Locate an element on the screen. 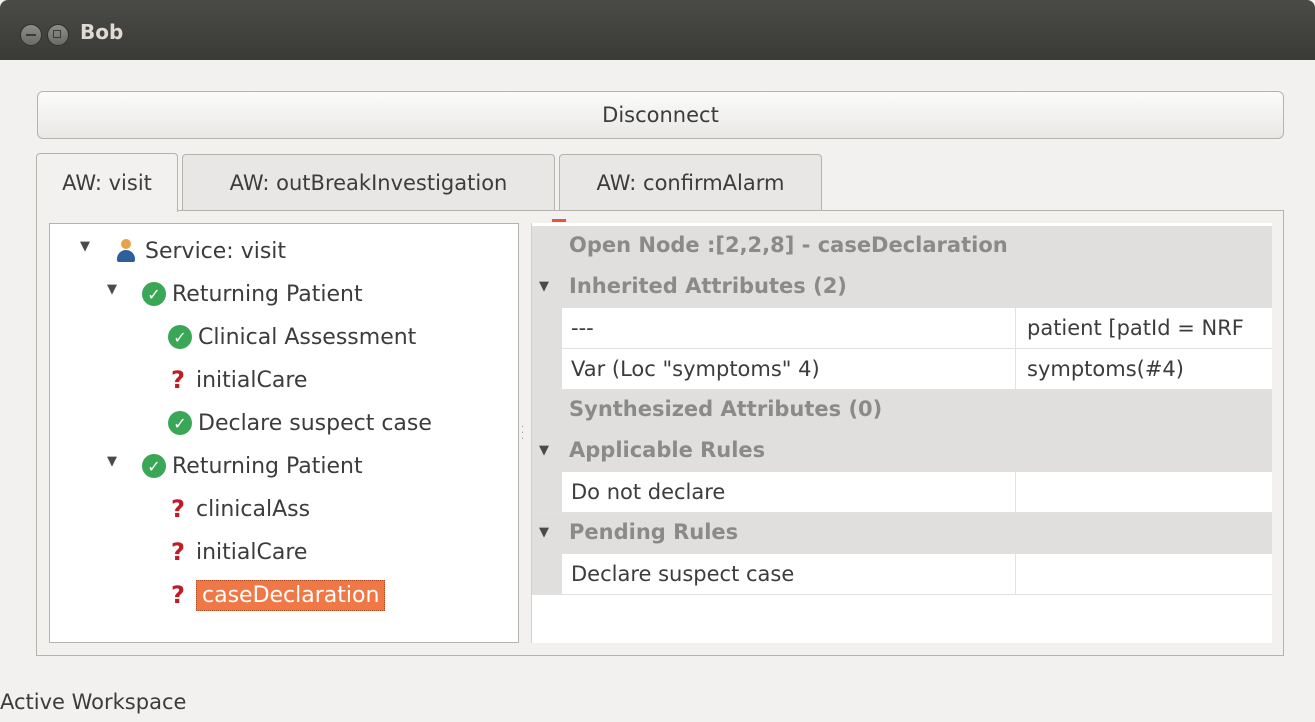  disconnect-button: Disconnect is located at coordinates (660, 115).